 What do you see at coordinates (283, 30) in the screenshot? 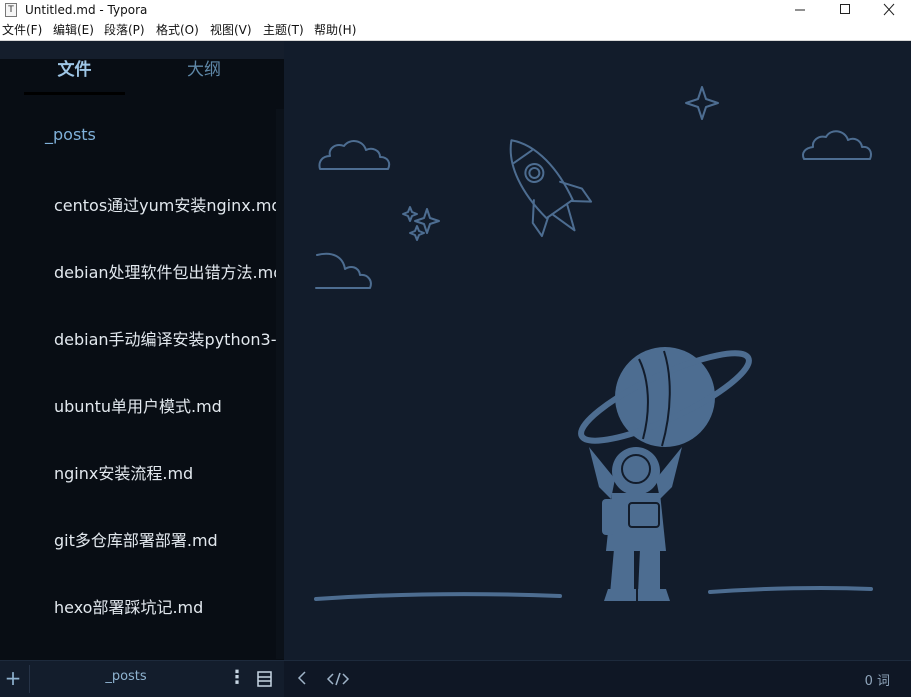
I see `menu-theme: 主题(T)` at bounding box center [283, 30].